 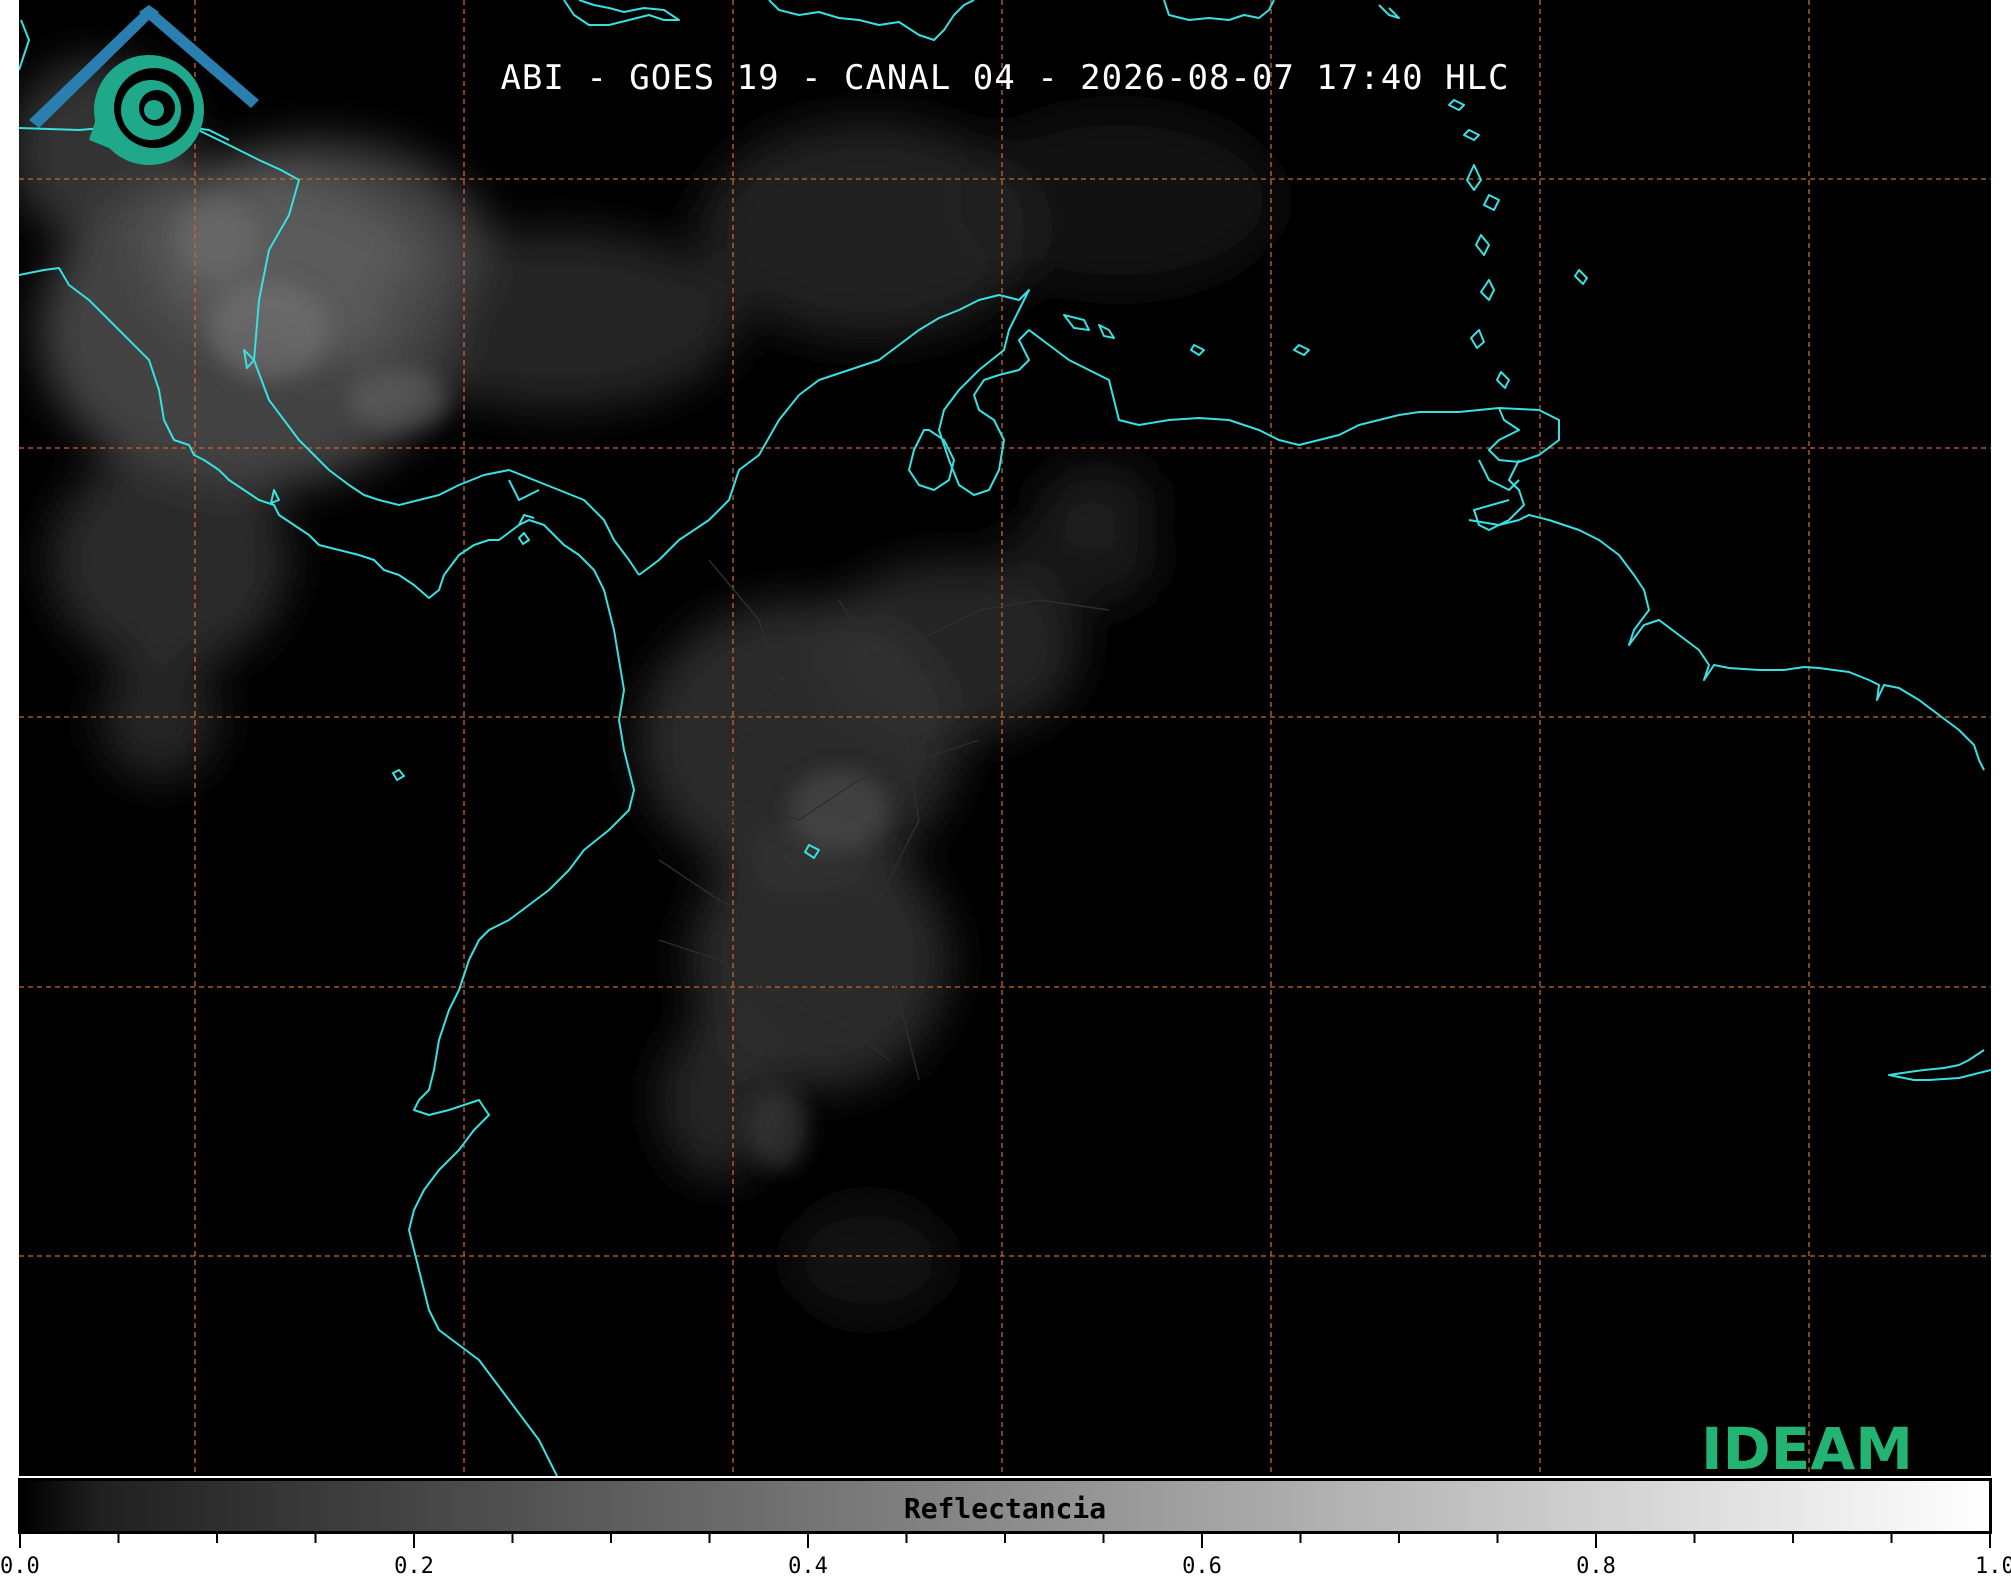 I want to click on colorbar-tick-label: 0.2, so click(x=414, y=1566).